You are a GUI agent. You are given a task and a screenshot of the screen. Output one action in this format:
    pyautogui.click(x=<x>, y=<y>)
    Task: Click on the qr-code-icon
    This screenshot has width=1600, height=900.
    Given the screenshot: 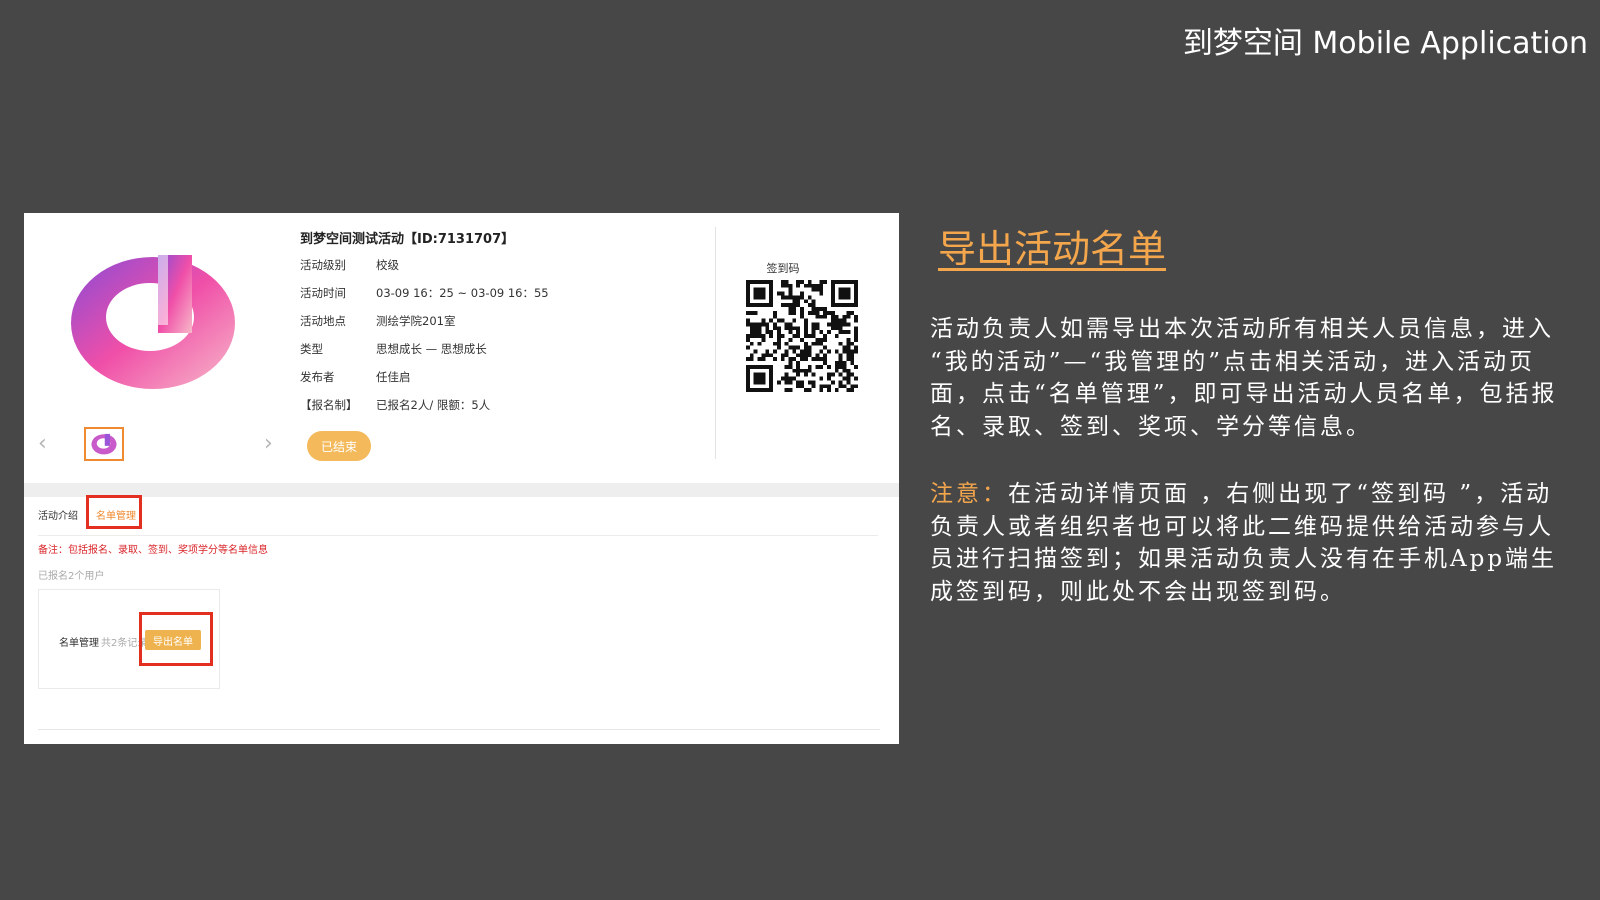 What is the action you would take?
    pyautogui.click(x=802, y=336)
    